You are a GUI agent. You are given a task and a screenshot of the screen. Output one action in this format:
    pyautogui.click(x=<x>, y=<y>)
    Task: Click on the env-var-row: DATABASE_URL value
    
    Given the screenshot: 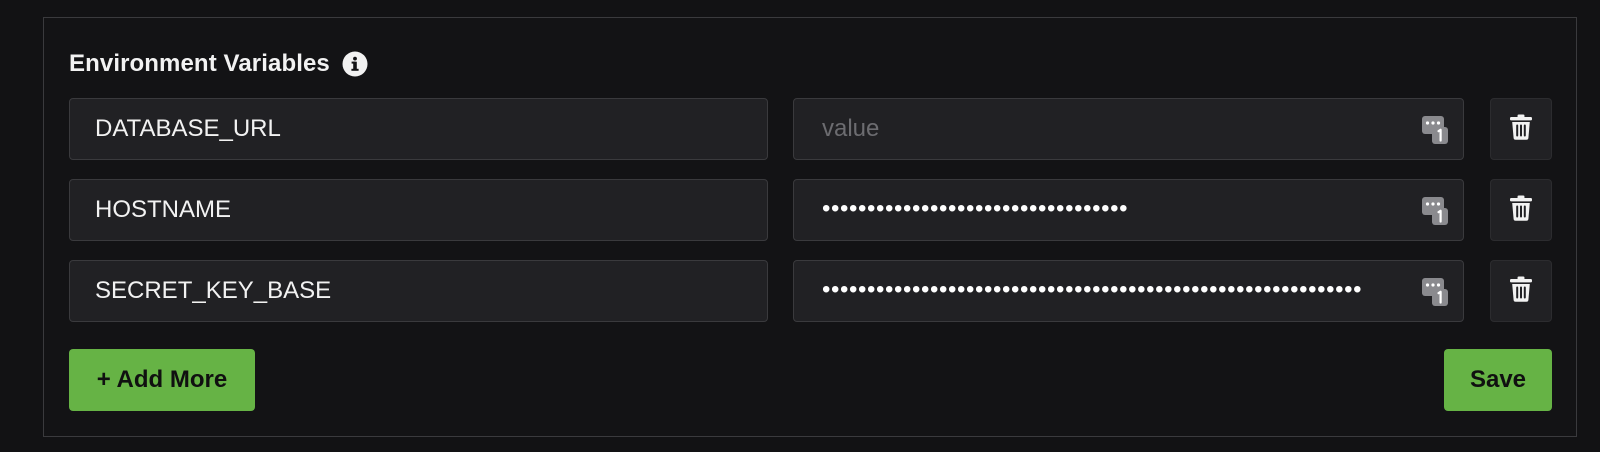 What is the action you would take?
    pyautogui.click(x=810, y=129)
    